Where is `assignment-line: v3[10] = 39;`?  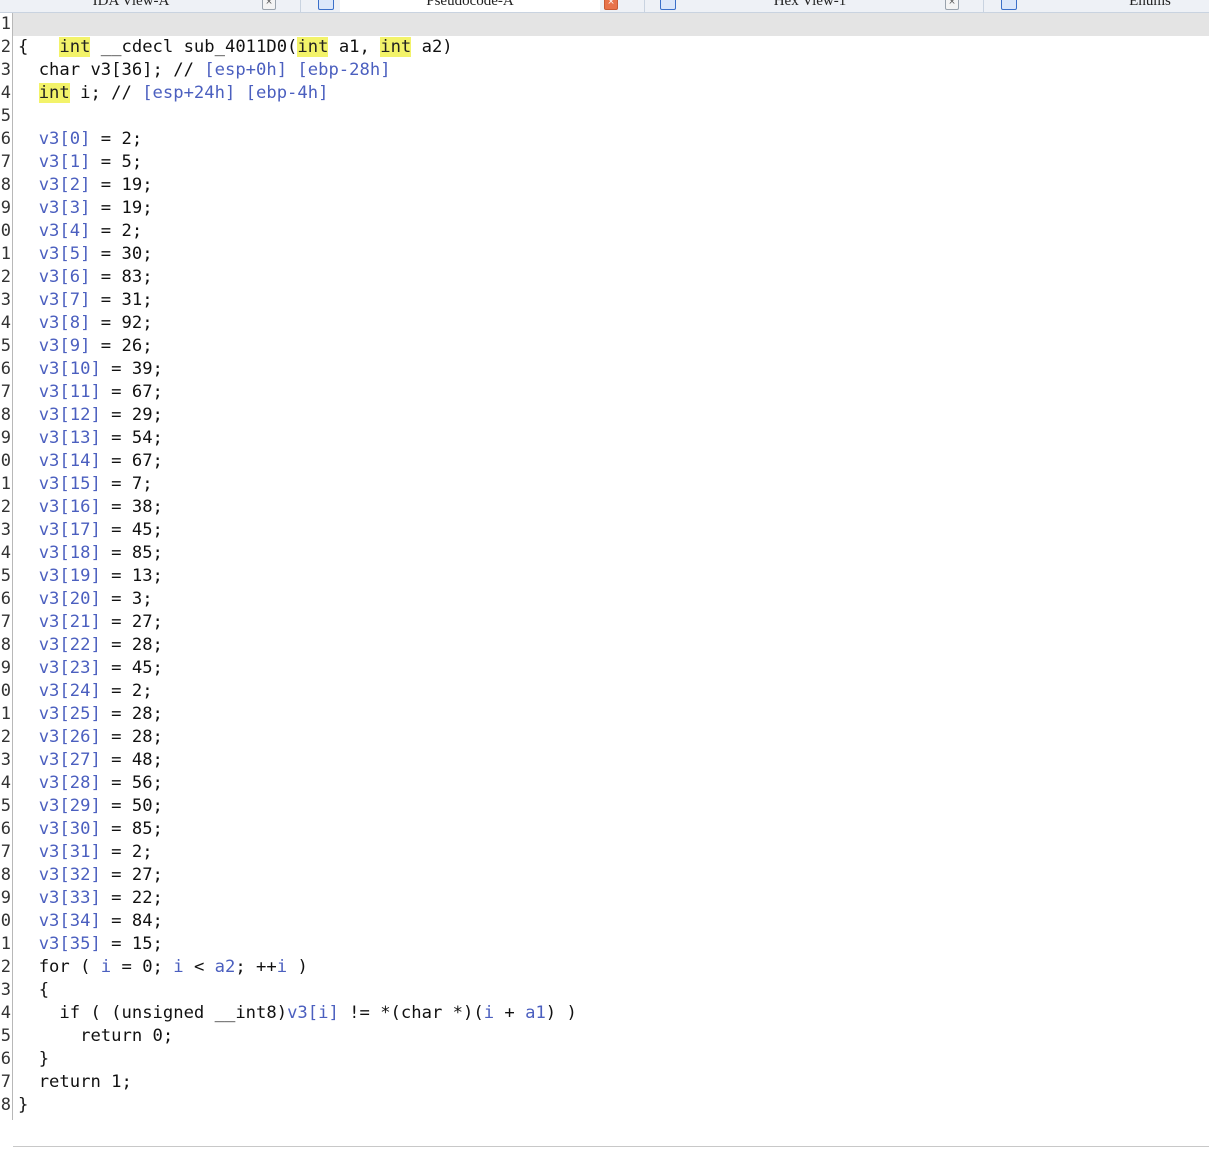
assignment-line: v3[10] = 39; is located at coordinates (90, 369).